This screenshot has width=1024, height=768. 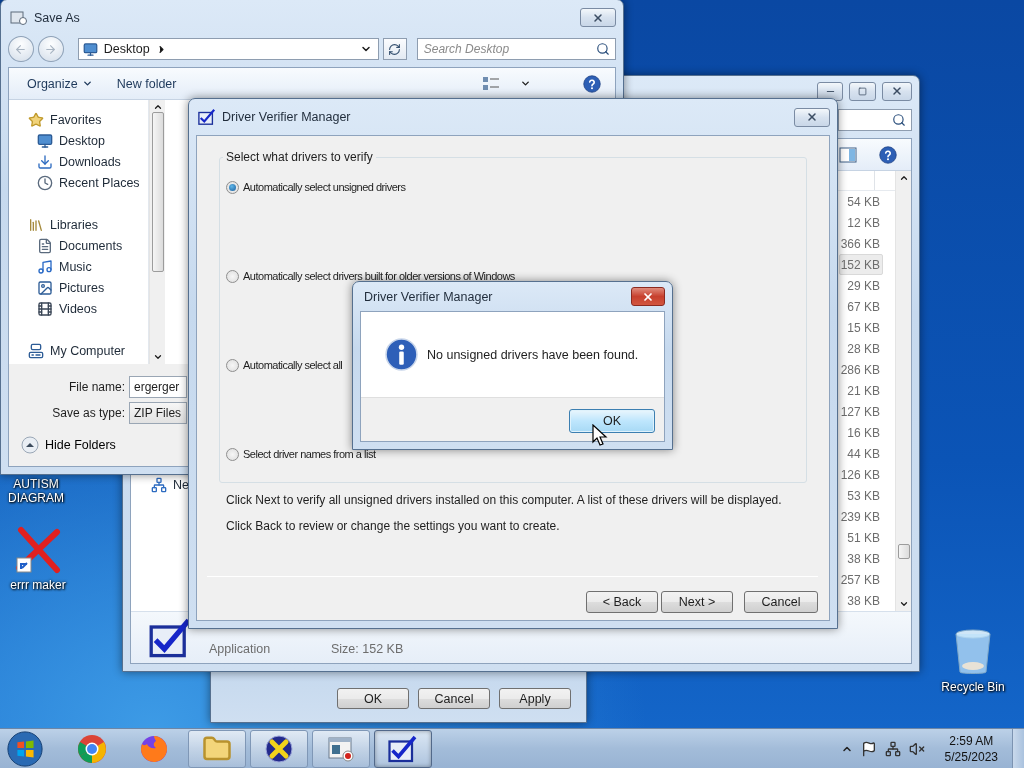 What do you see at coordinates (293, 365) in the screenshot?
I see `option-label: Automatically select all` at bounding box center [293, 365].